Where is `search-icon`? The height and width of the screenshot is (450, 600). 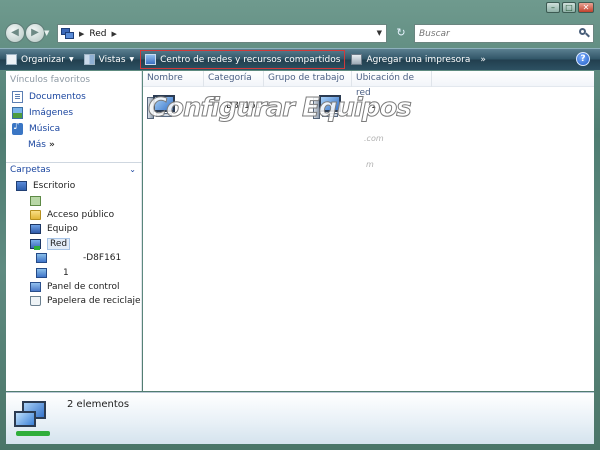
search-icon is located at coordinates (584, 33).